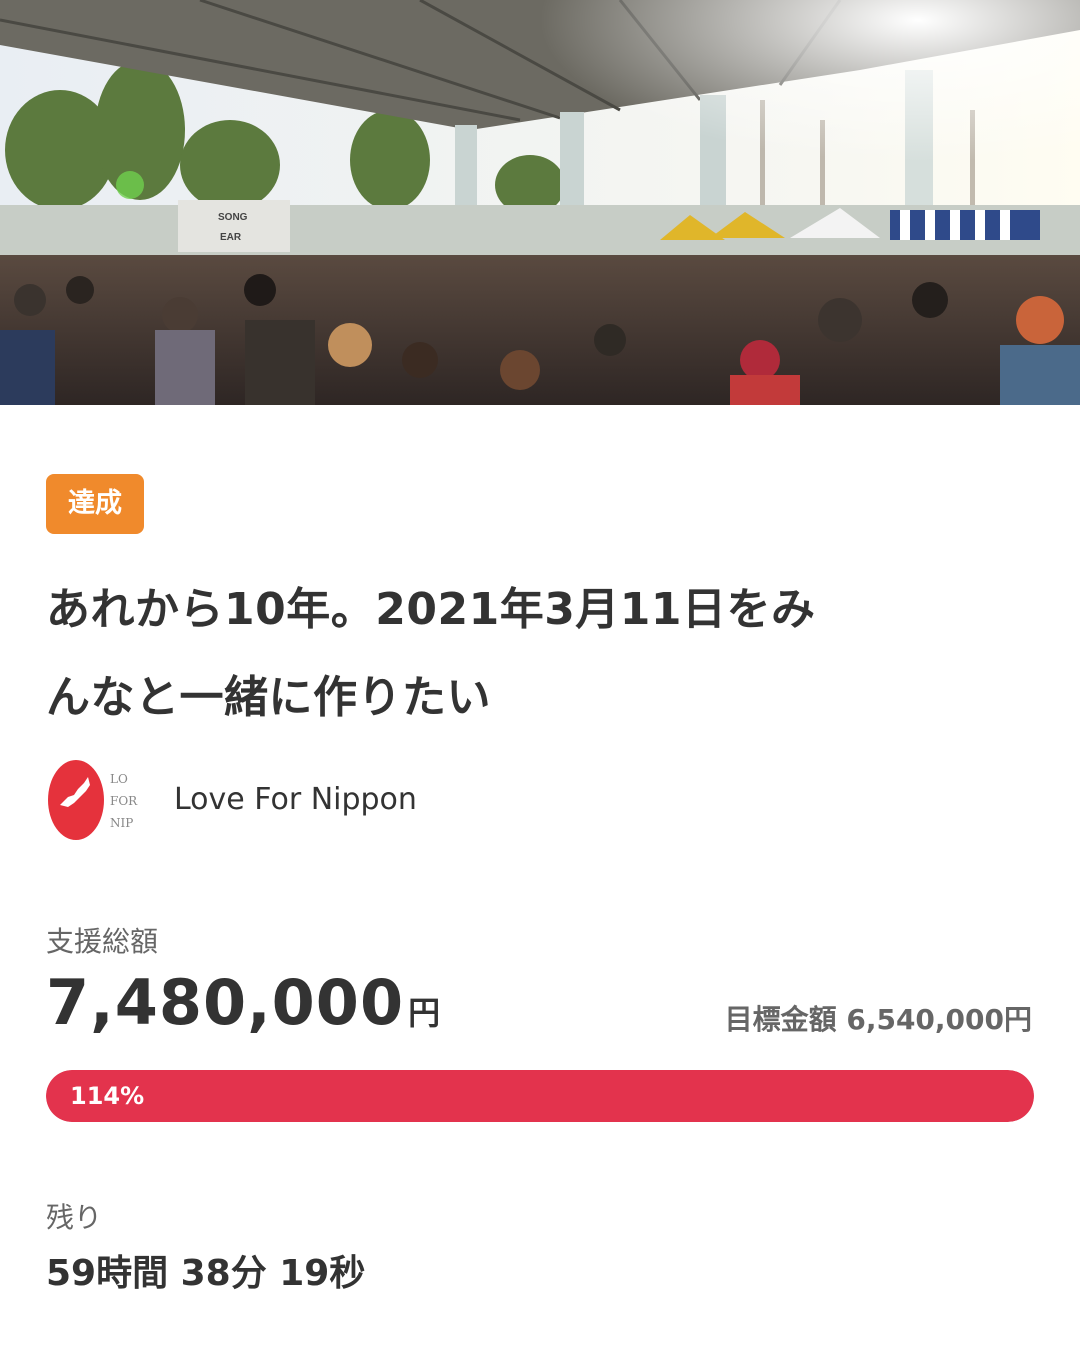 The width and height of the screenshot is (1080, 1350). Describe the element at coordinates (431, 609) in the screenshot. I see `project-title-line: あれから10年。2021年3月11日をみ` at that location.